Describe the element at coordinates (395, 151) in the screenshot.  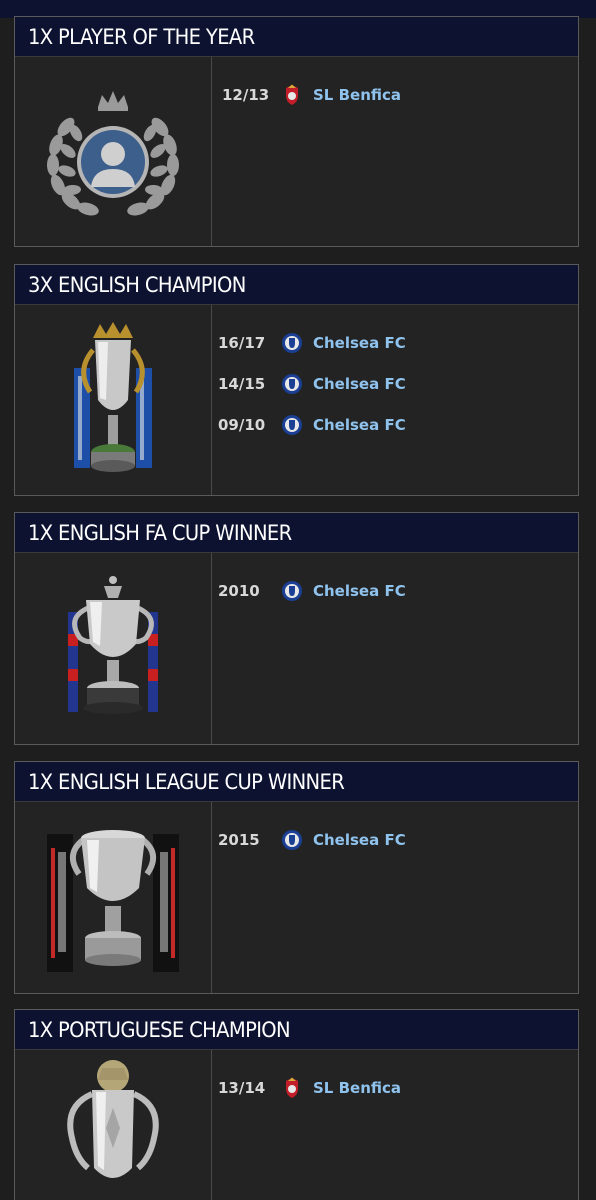
I see `award-entries: 12/13 SL Benfica` at that location.